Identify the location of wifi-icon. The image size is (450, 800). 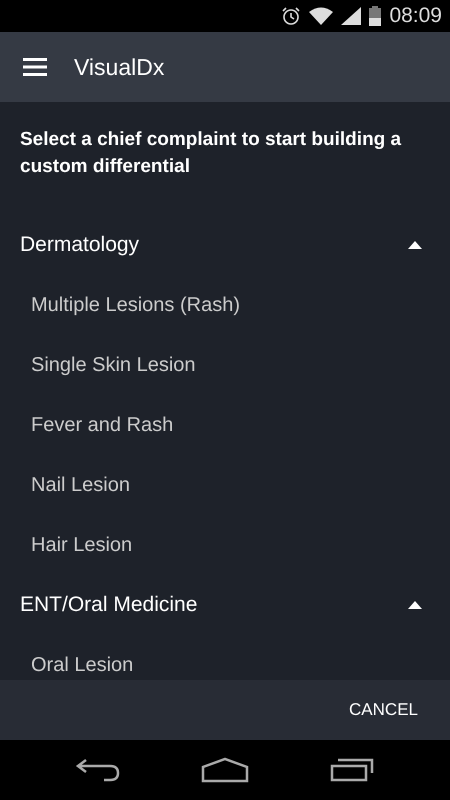
(321, 16).